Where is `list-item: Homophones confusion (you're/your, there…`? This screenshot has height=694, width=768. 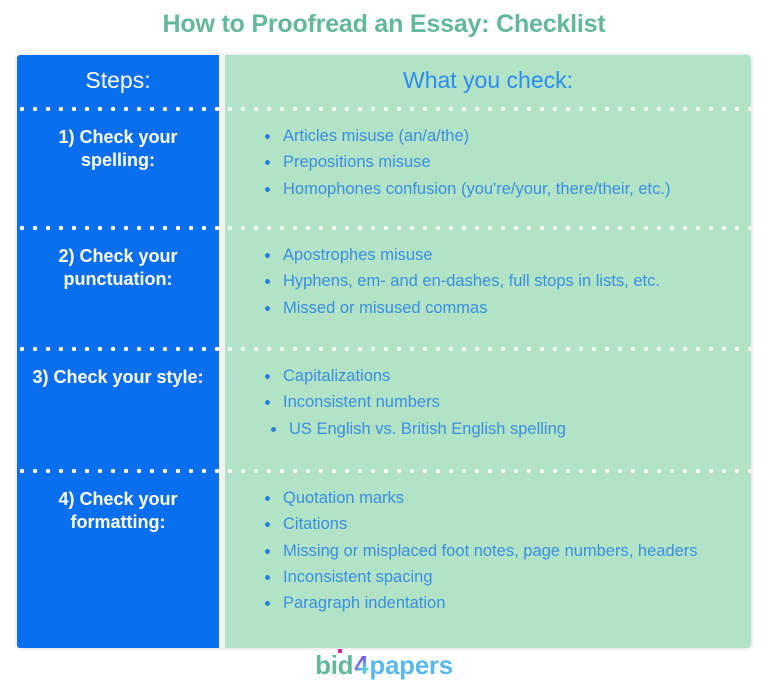
list-item: Homophones confusion (you're/your, there… is located at coordinates (499, 189).